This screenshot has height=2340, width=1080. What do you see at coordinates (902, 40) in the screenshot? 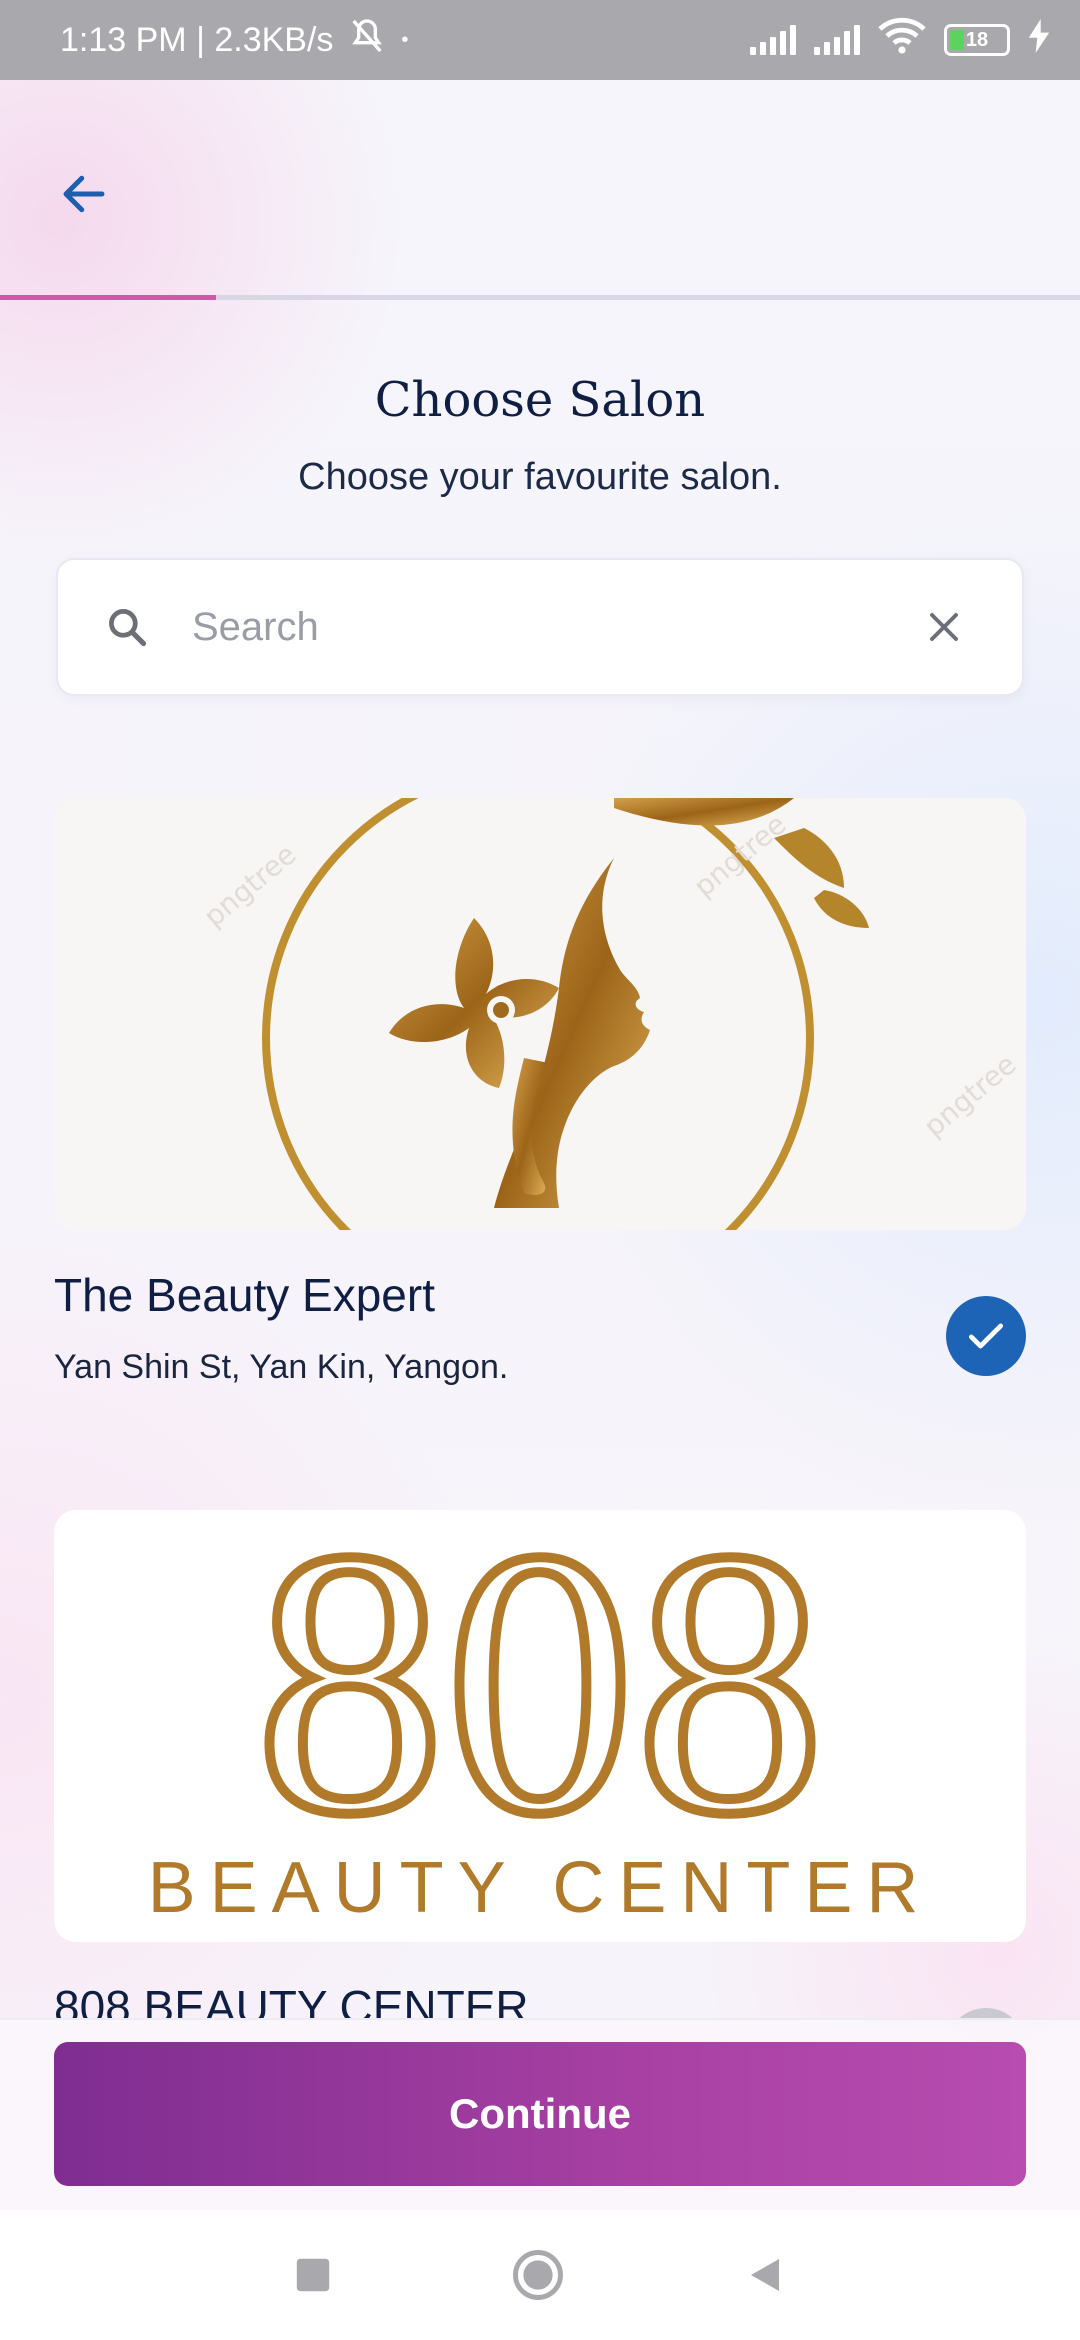
I see `wifi-icon` at bounding box center [902, 40].